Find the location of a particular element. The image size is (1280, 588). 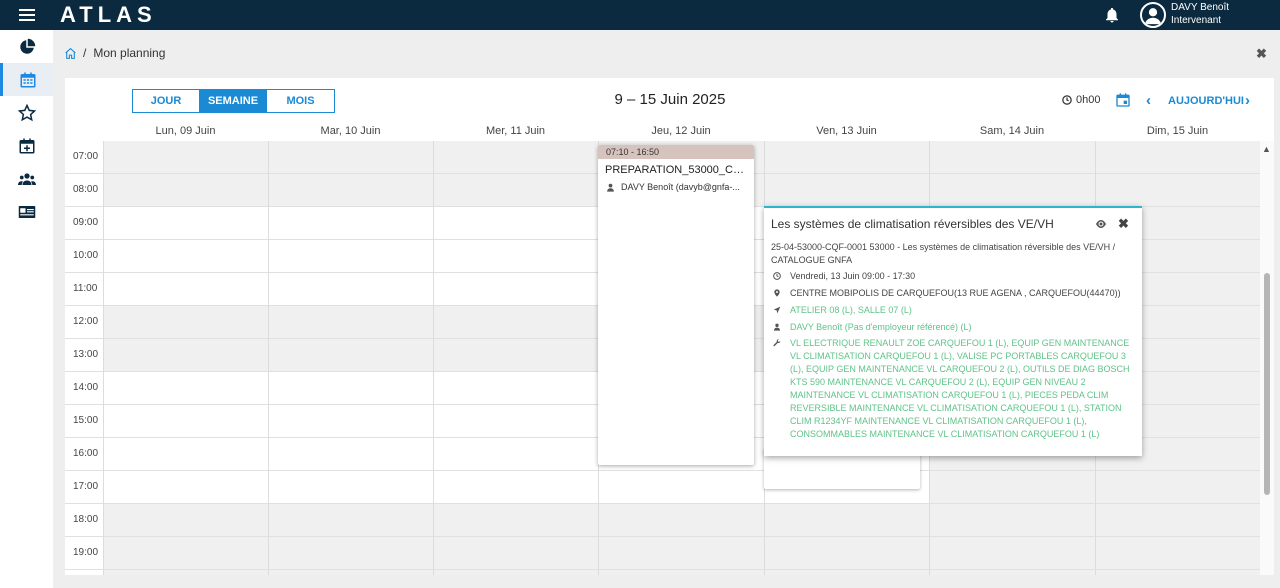

sidebar-item-groups is located at coordinates (26, 178).